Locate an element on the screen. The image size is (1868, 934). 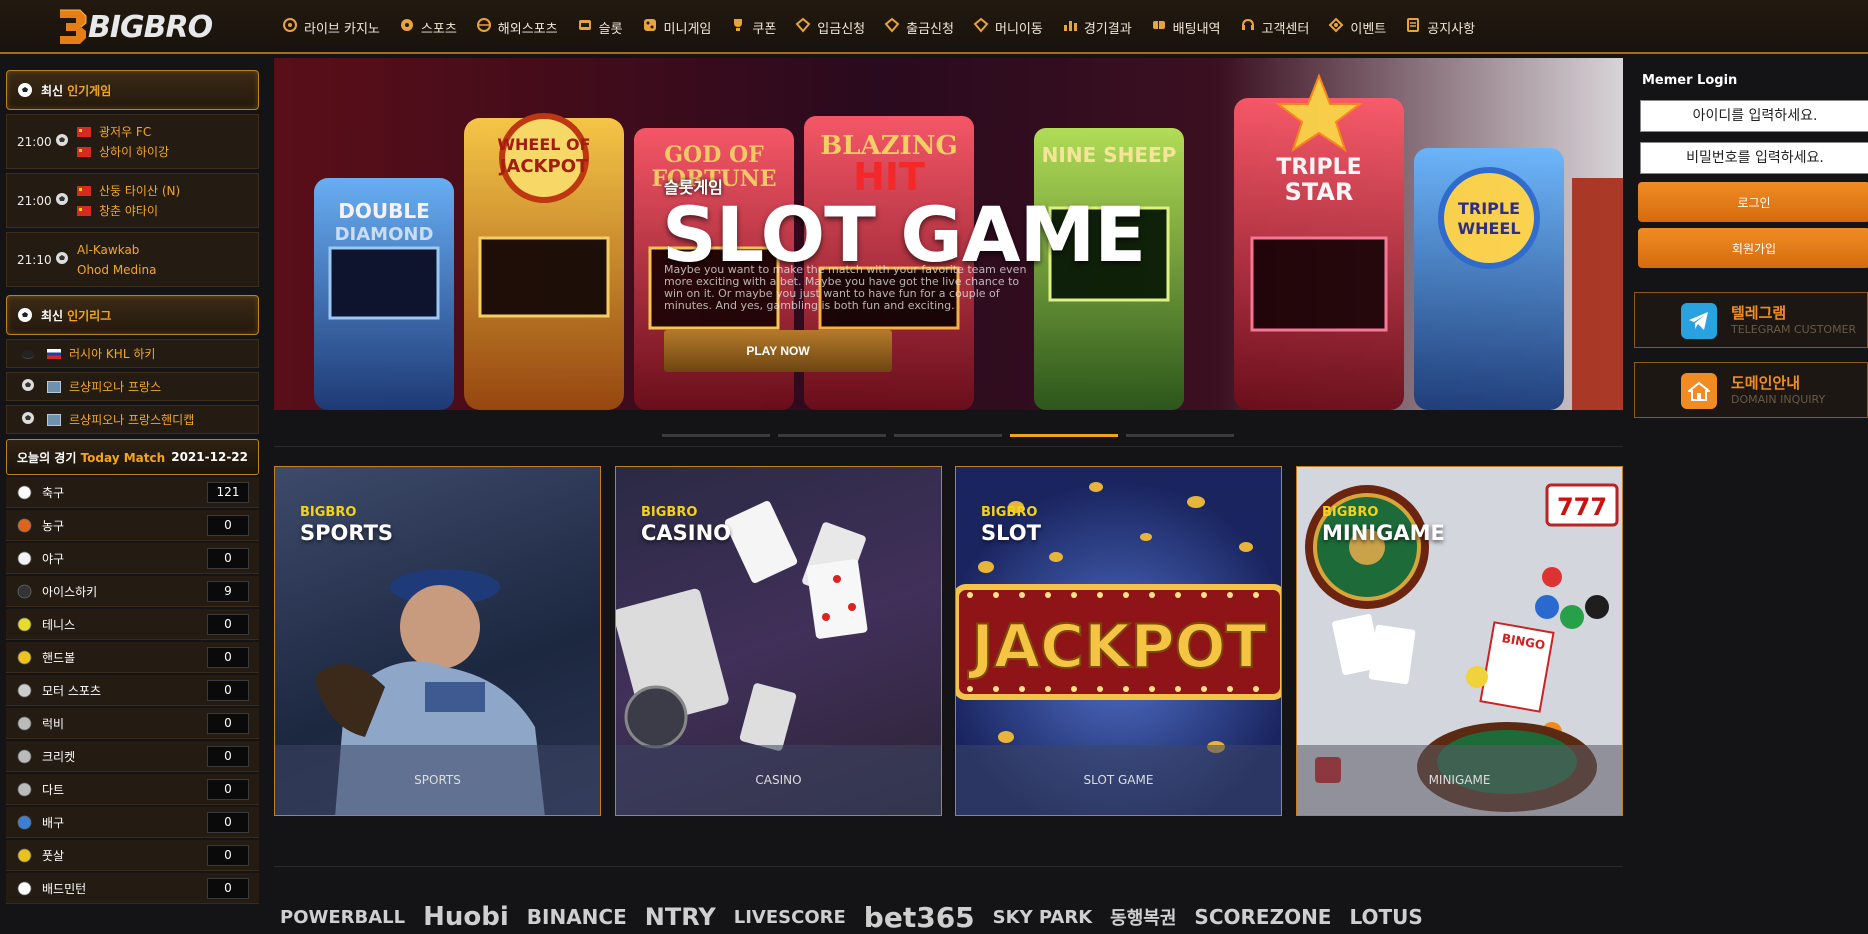
sport-row: 다트 0 is located at coordinates (132, 789).